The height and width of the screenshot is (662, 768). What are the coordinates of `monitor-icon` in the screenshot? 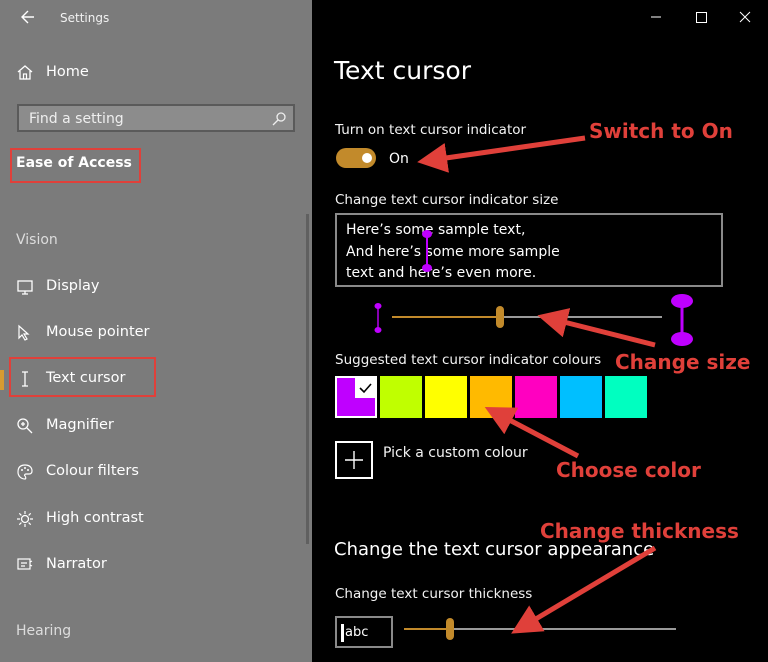 It's located at (25, 287).